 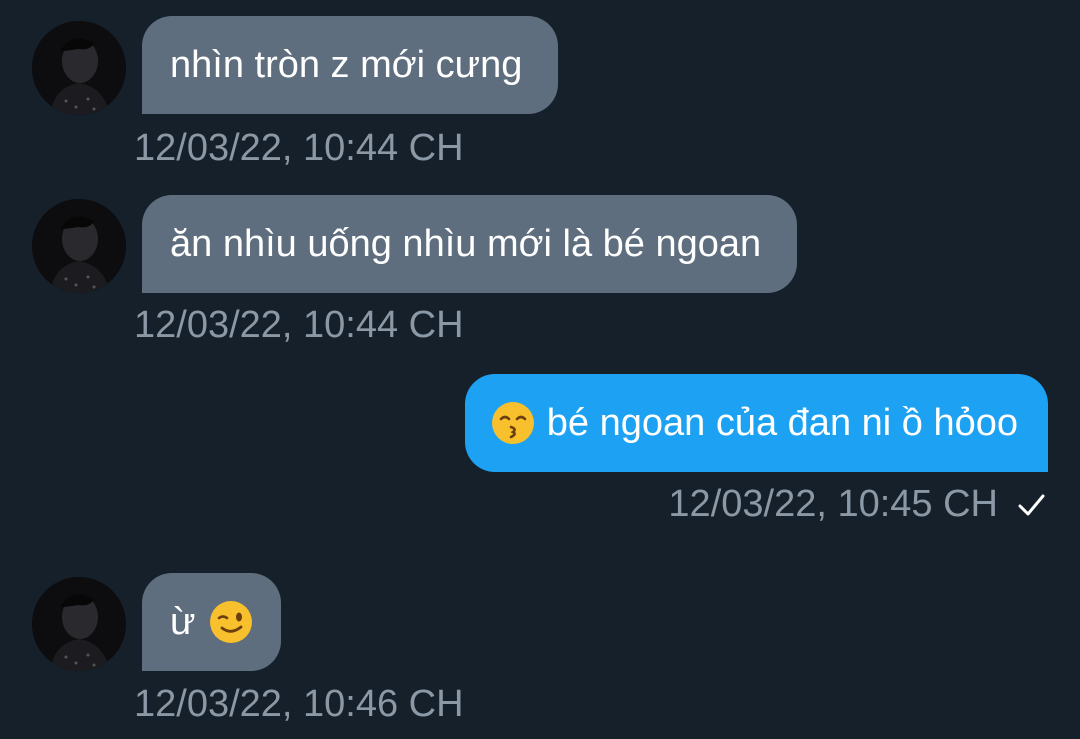 I want to click on checkmark-icon, so click(x=1031, y=505).